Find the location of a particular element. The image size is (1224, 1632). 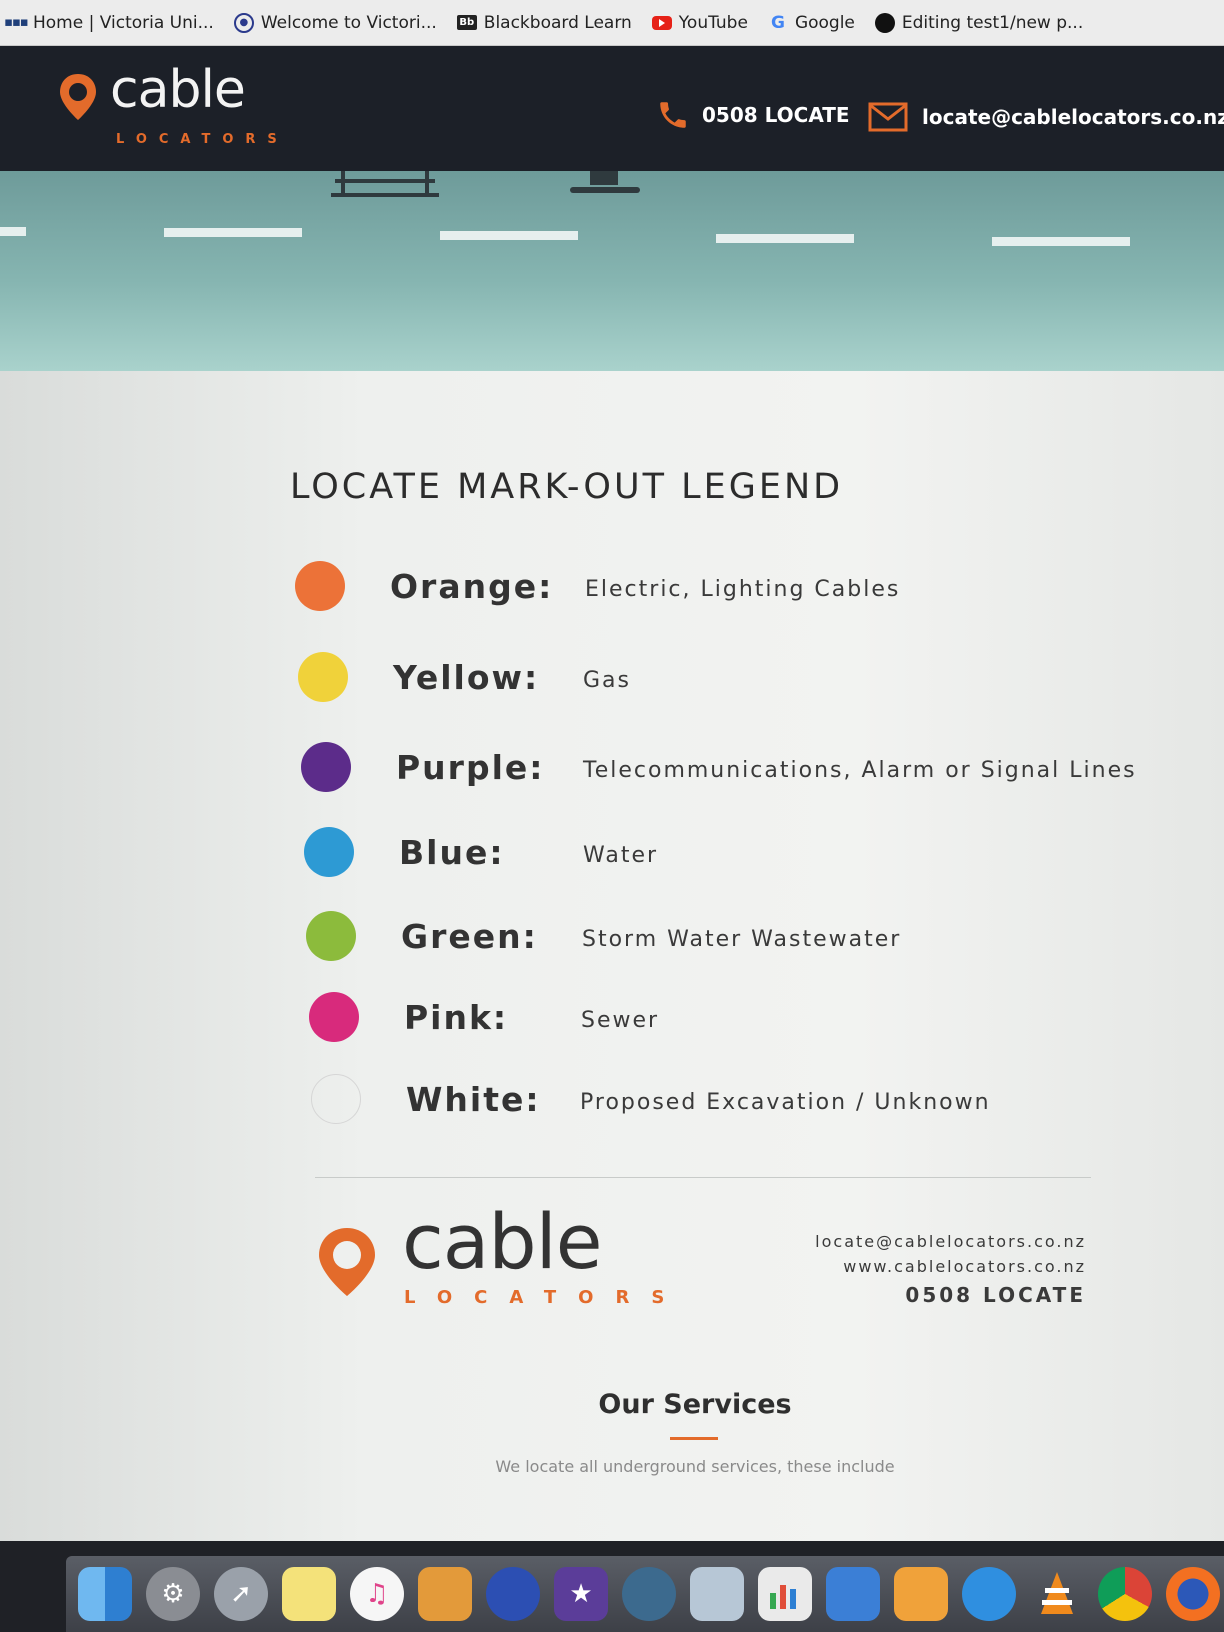

logo-wordmark: cable is located at coordinates (178, 90).